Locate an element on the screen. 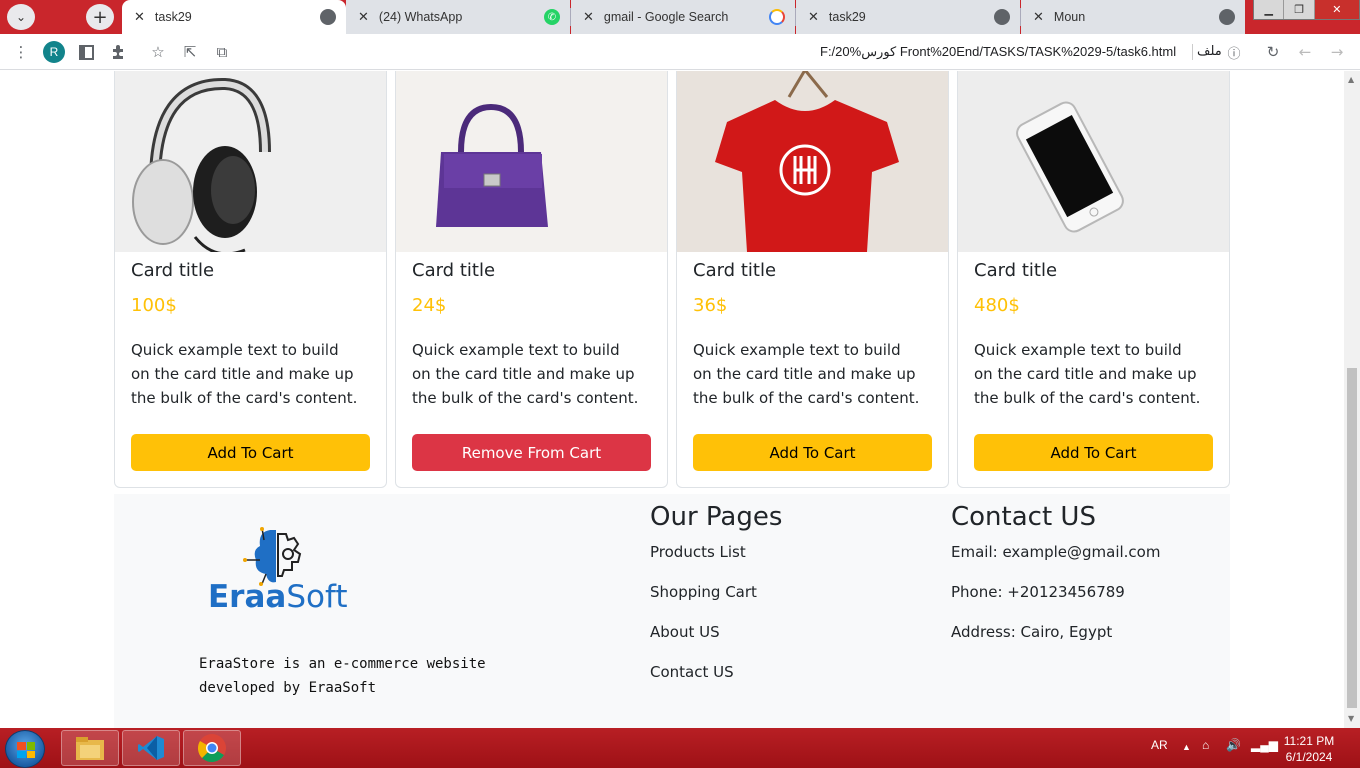  tab-whatsapp: ✕ (24) WhatsApp ✆ is located at coordinates (458, 17).